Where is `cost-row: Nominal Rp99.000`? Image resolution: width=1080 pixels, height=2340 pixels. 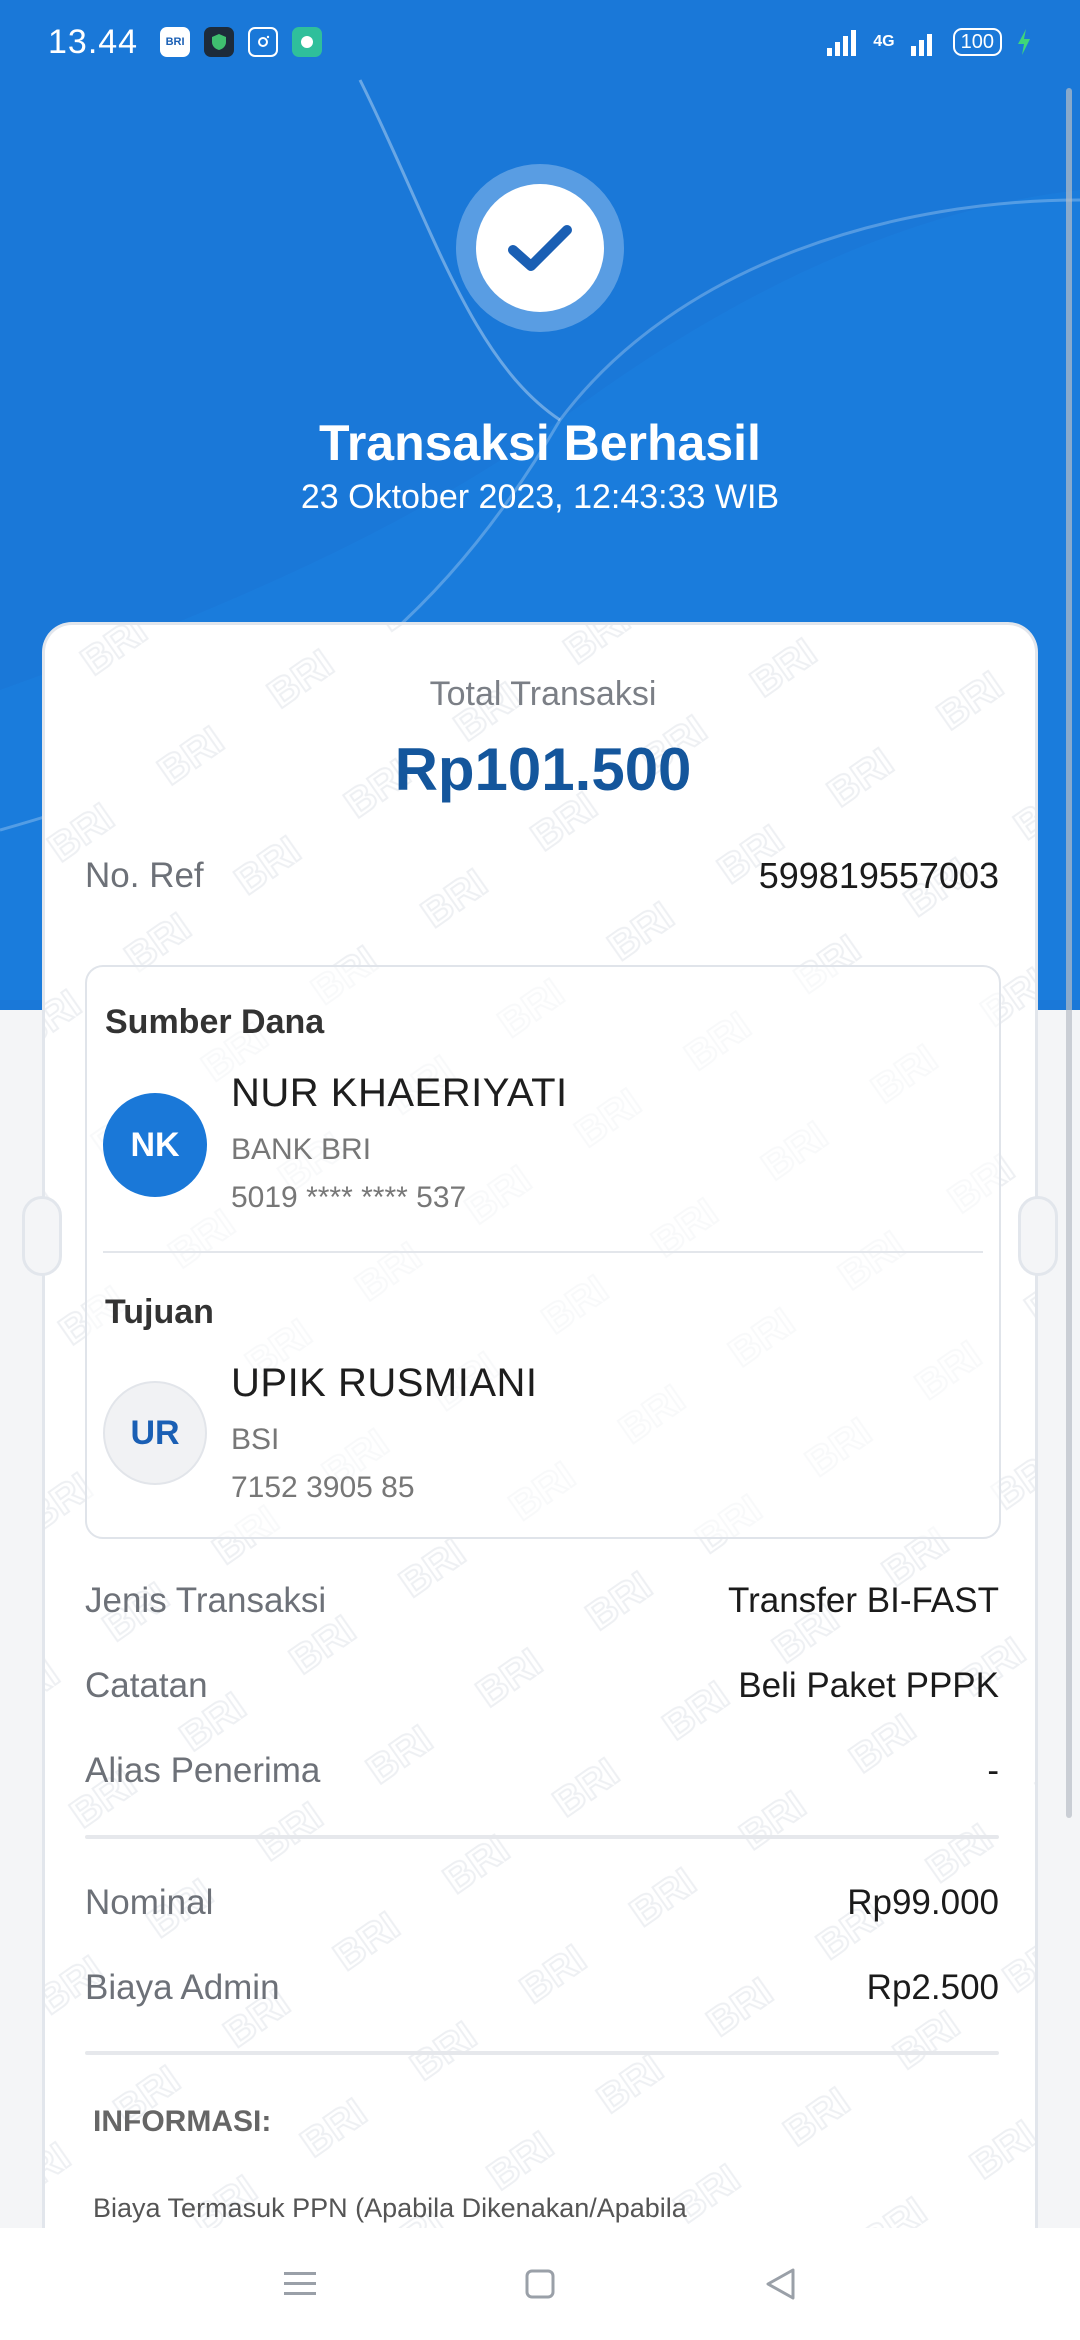 cost-row: Nominal Rp99.000 is located at coordinates (542, 1903).